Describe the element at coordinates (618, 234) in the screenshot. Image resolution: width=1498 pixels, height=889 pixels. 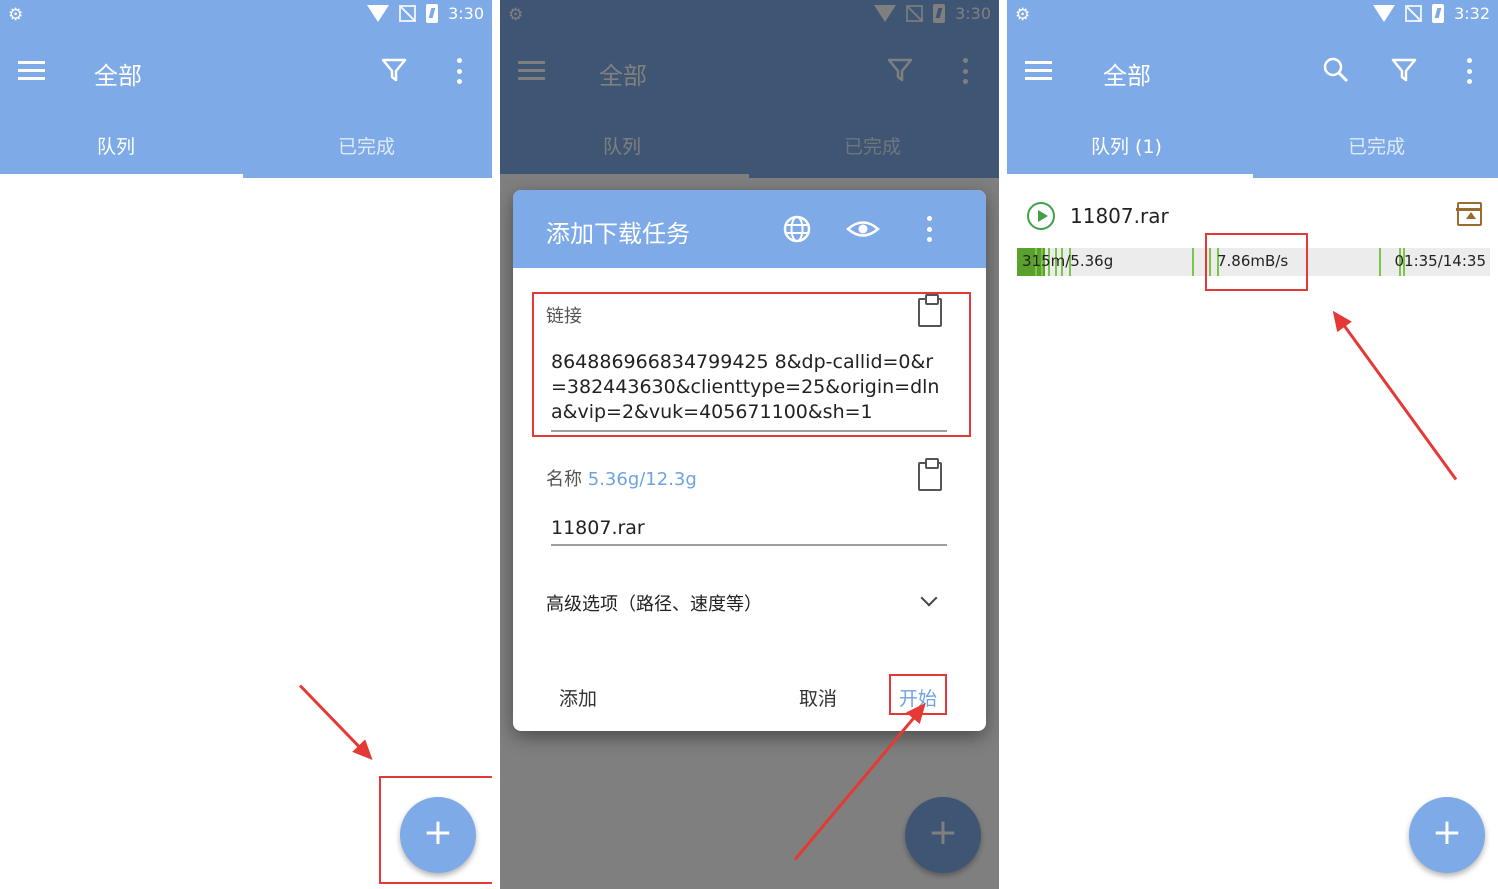
I see `dialog-title: 添加下载任务` at that location.